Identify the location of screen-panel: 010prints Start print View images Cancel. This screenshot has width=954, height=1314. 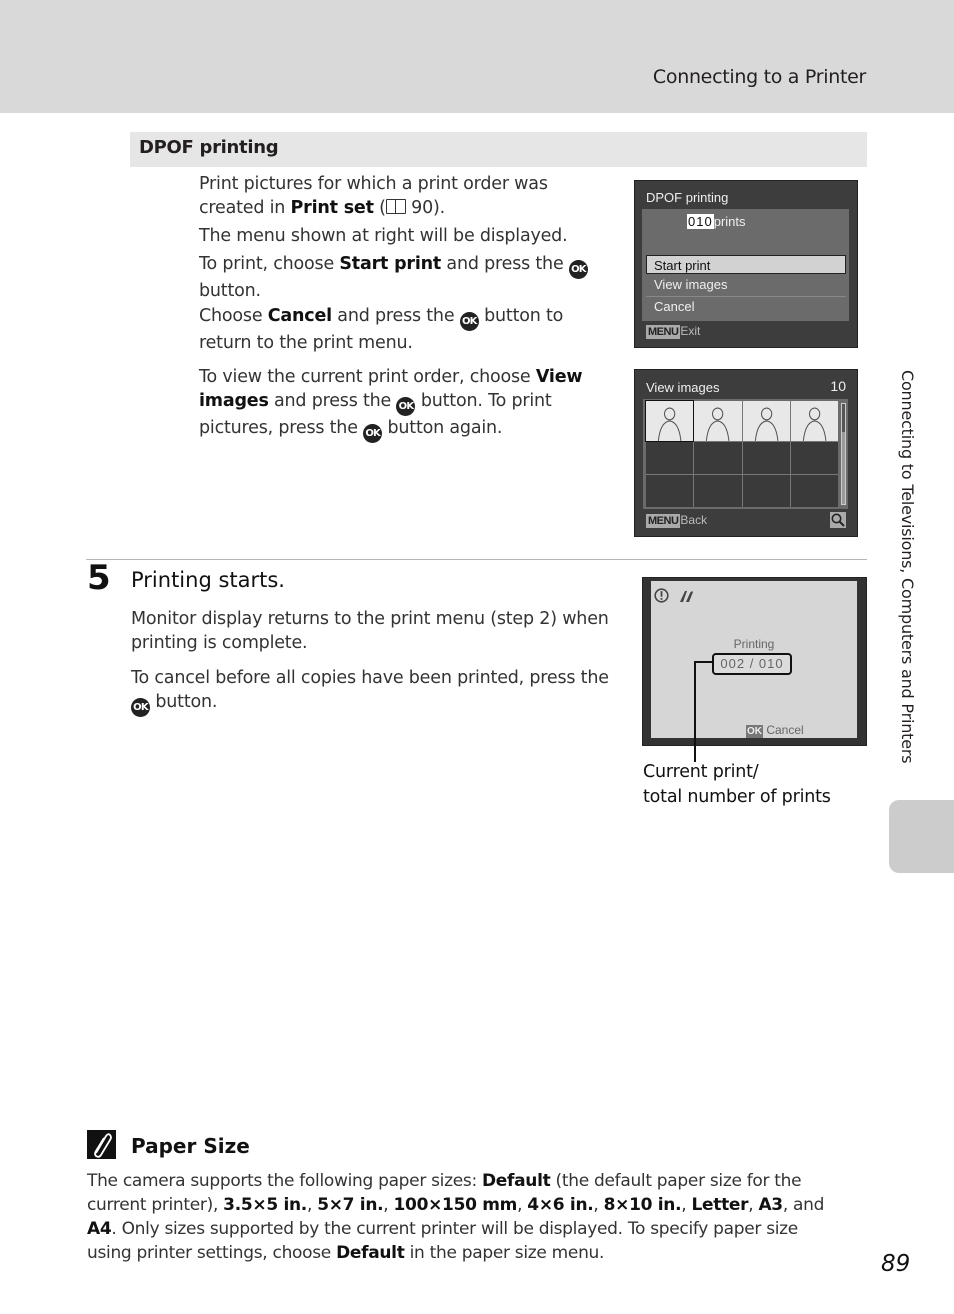
(745, 265).